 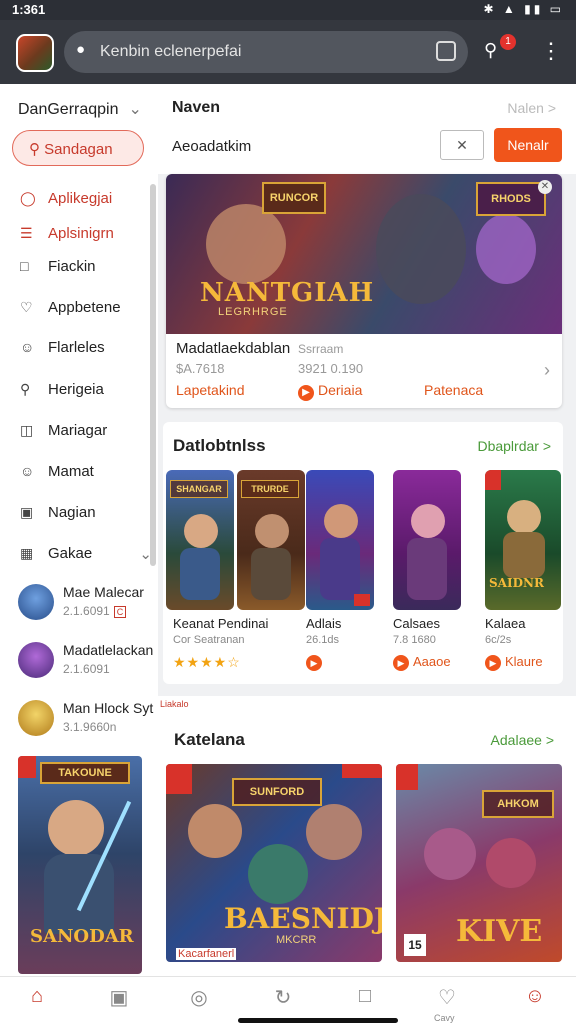 I want to click on close-icon: ✕, so click(x=545, y=187).